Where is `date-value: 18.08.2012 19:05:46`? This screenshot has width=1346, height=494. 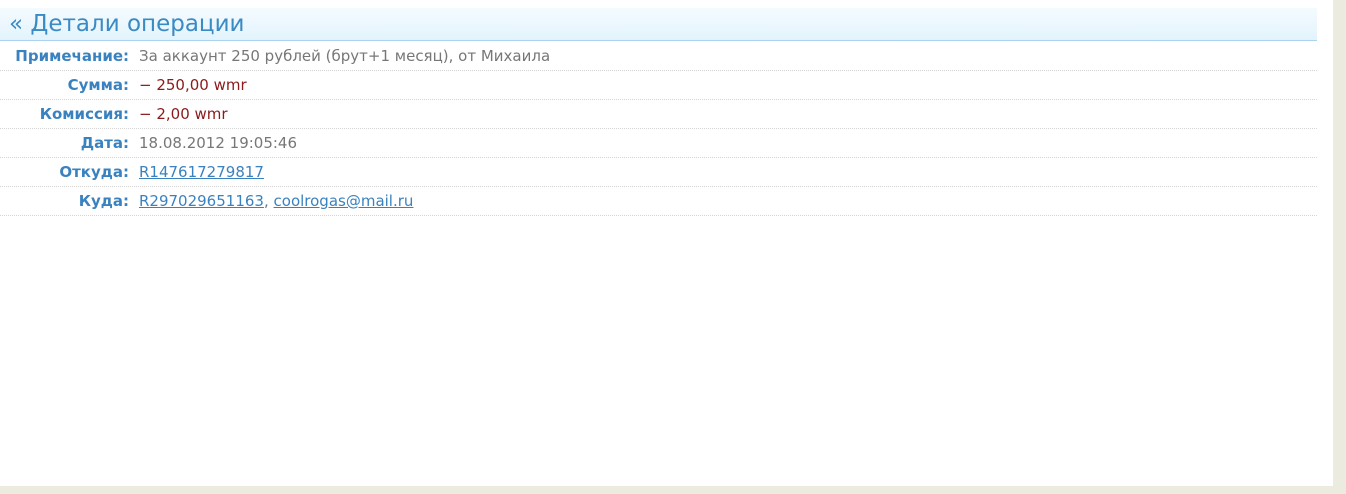
date-value: 18.08.2012 19:05:46 is located at coordinates (218, 143).